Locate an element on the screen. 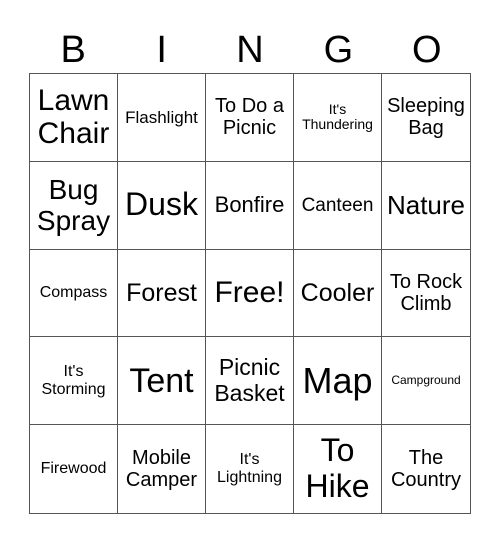 Image resolution: width=500 pixels, height=544 pixels. header-letter-n: N is located at coordinates (250, 50).